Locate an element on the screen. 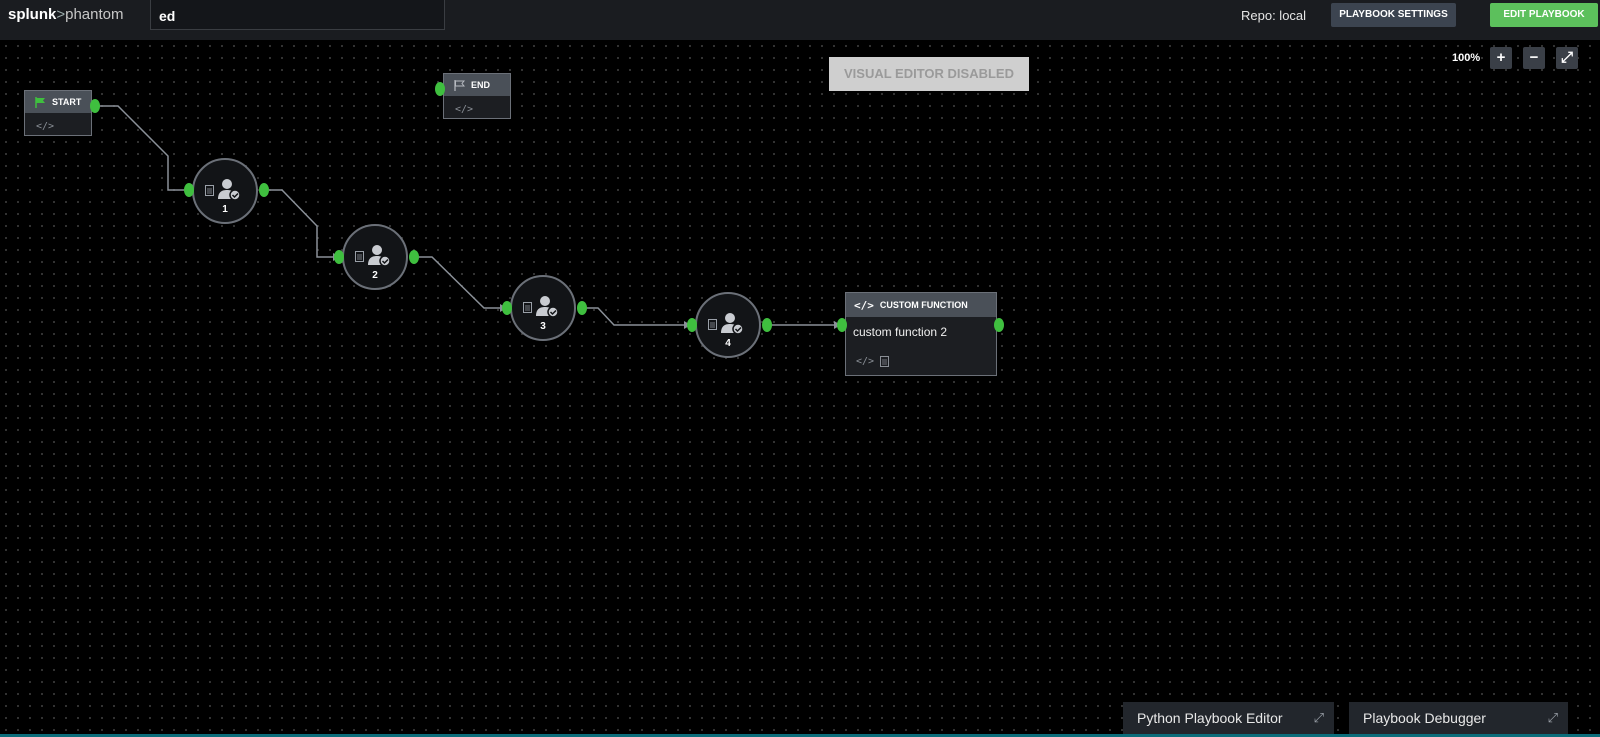 The height and width of the screenshot is (737, 1600). playbook-debugger-tab: Playbook Debugger ⤢ is located at coordinates (1458, 718).